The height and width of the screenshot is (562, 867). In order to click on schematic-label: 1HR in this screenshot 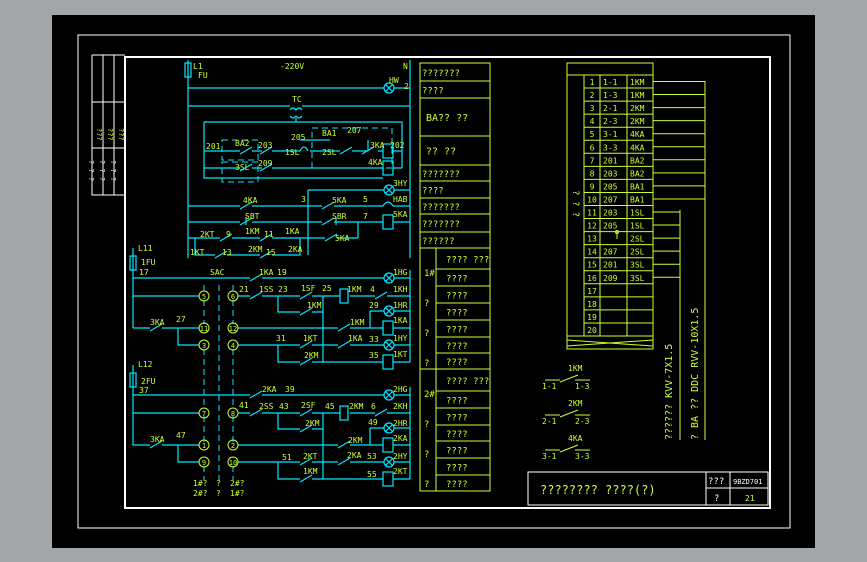, I will do `click(400, 305)`.